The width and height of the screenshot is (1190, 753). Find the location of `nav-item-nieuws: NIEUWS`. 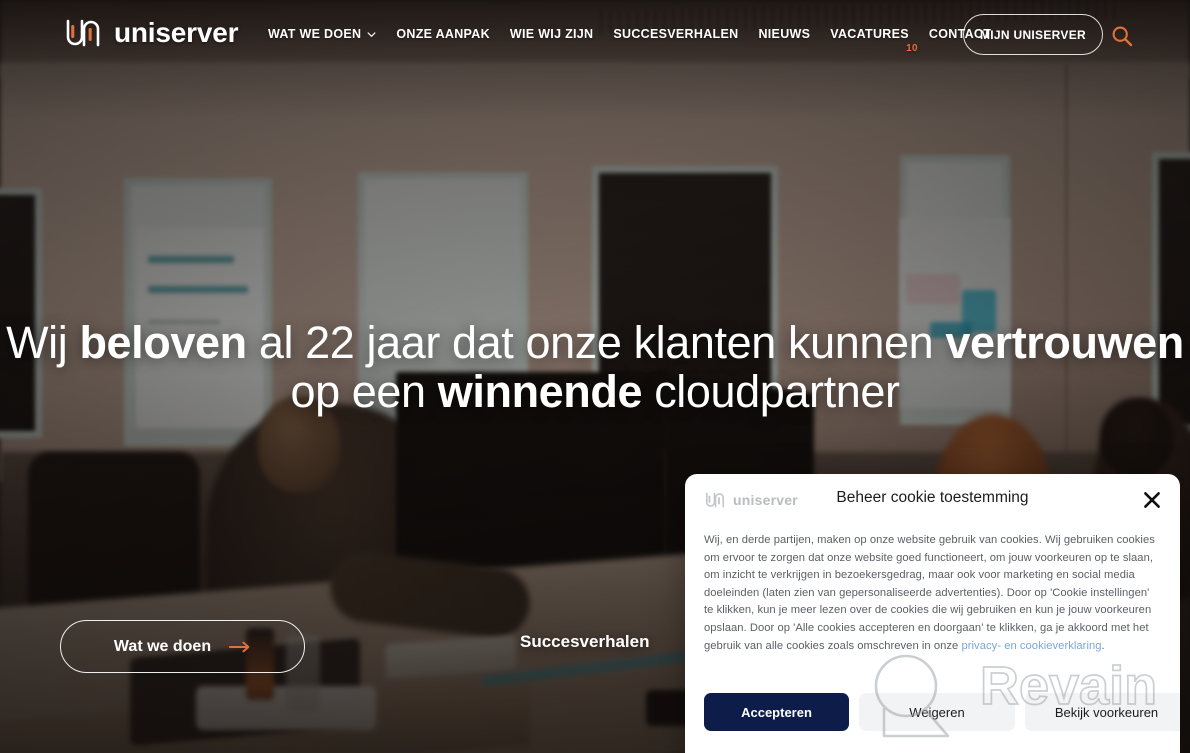

nav-item-nieuws: NIEUWS is located at coordinates (784, 34).